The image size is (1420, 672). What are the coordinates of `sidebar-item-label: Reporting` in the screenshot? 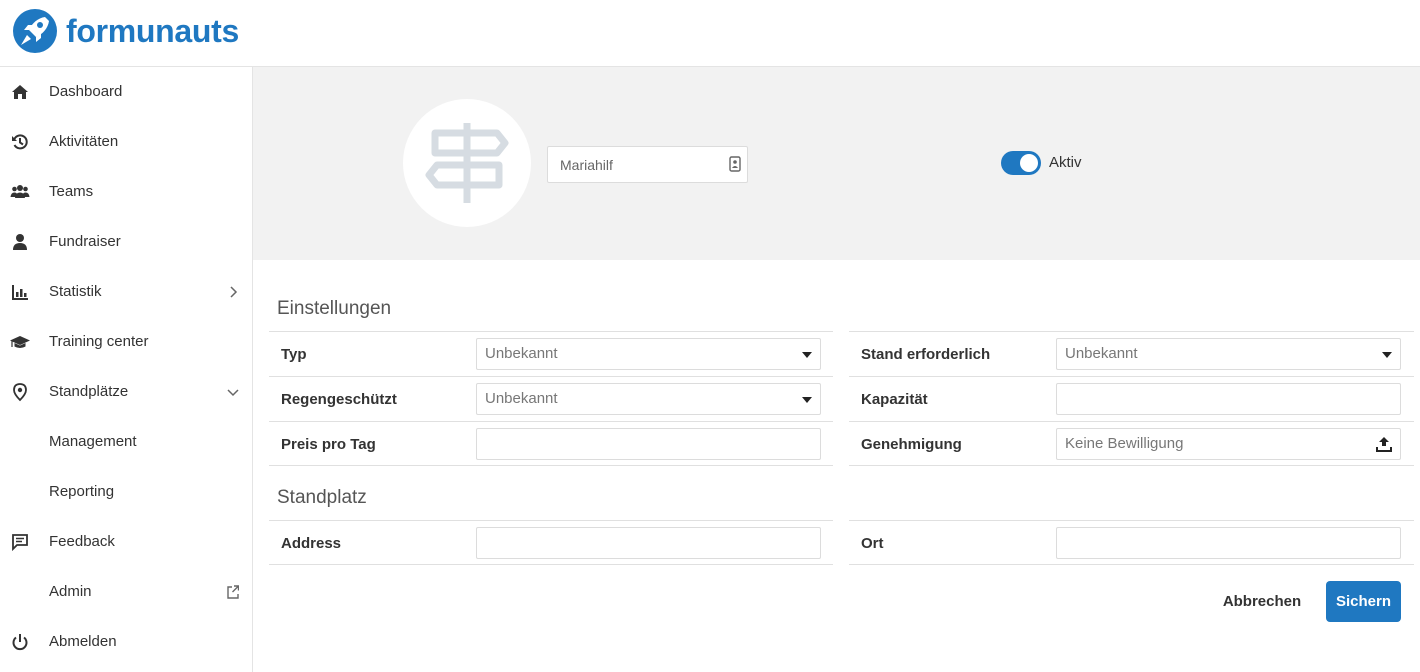 It's located at (82, 491).